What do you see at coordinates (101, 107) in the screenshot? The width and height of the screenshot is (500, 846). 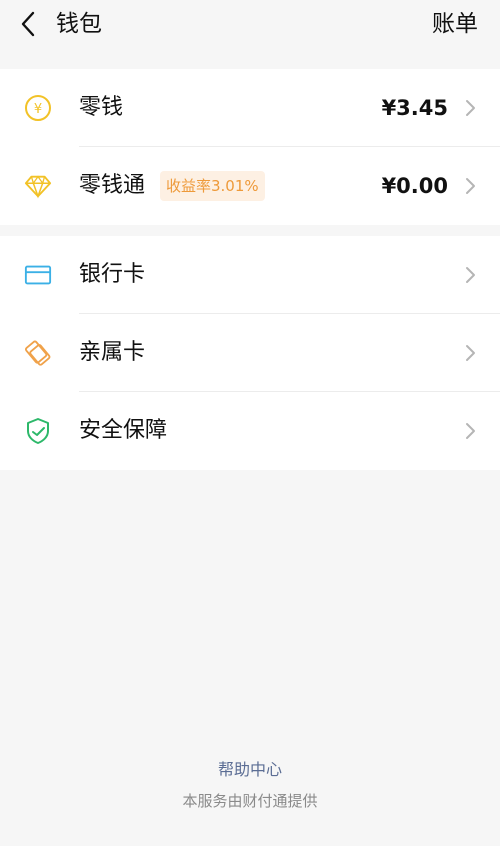 I see `change-label: 零钱` at bounding box center [101, 107].